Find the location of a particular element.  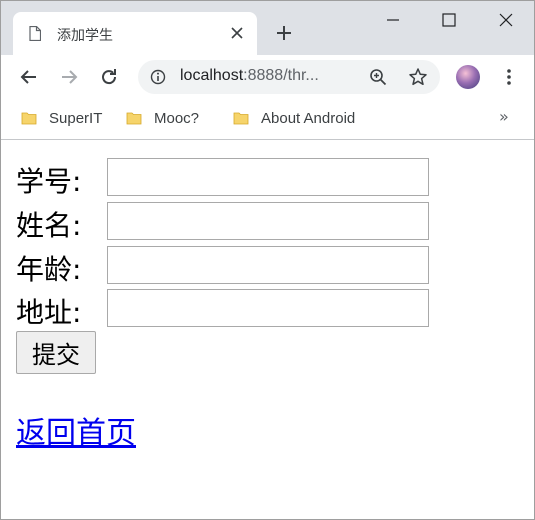

bookmark-about-android: About Android is located at coordinates (303, 119).